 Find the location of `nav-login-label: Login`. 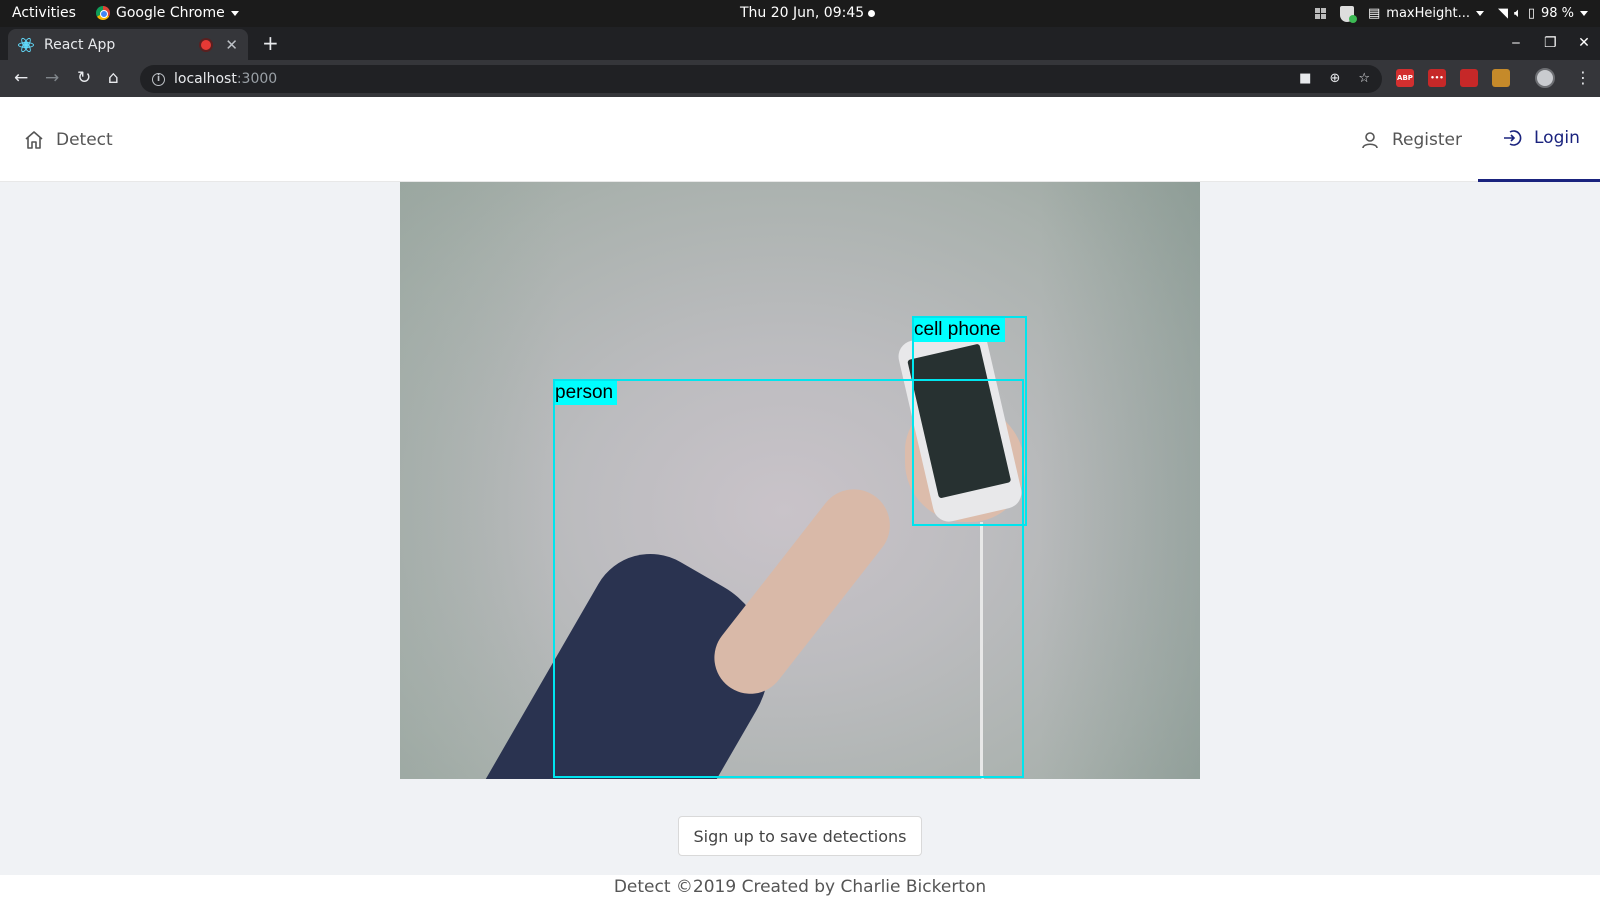

nav-login-label: Login is located at coordinates (1557, 138).